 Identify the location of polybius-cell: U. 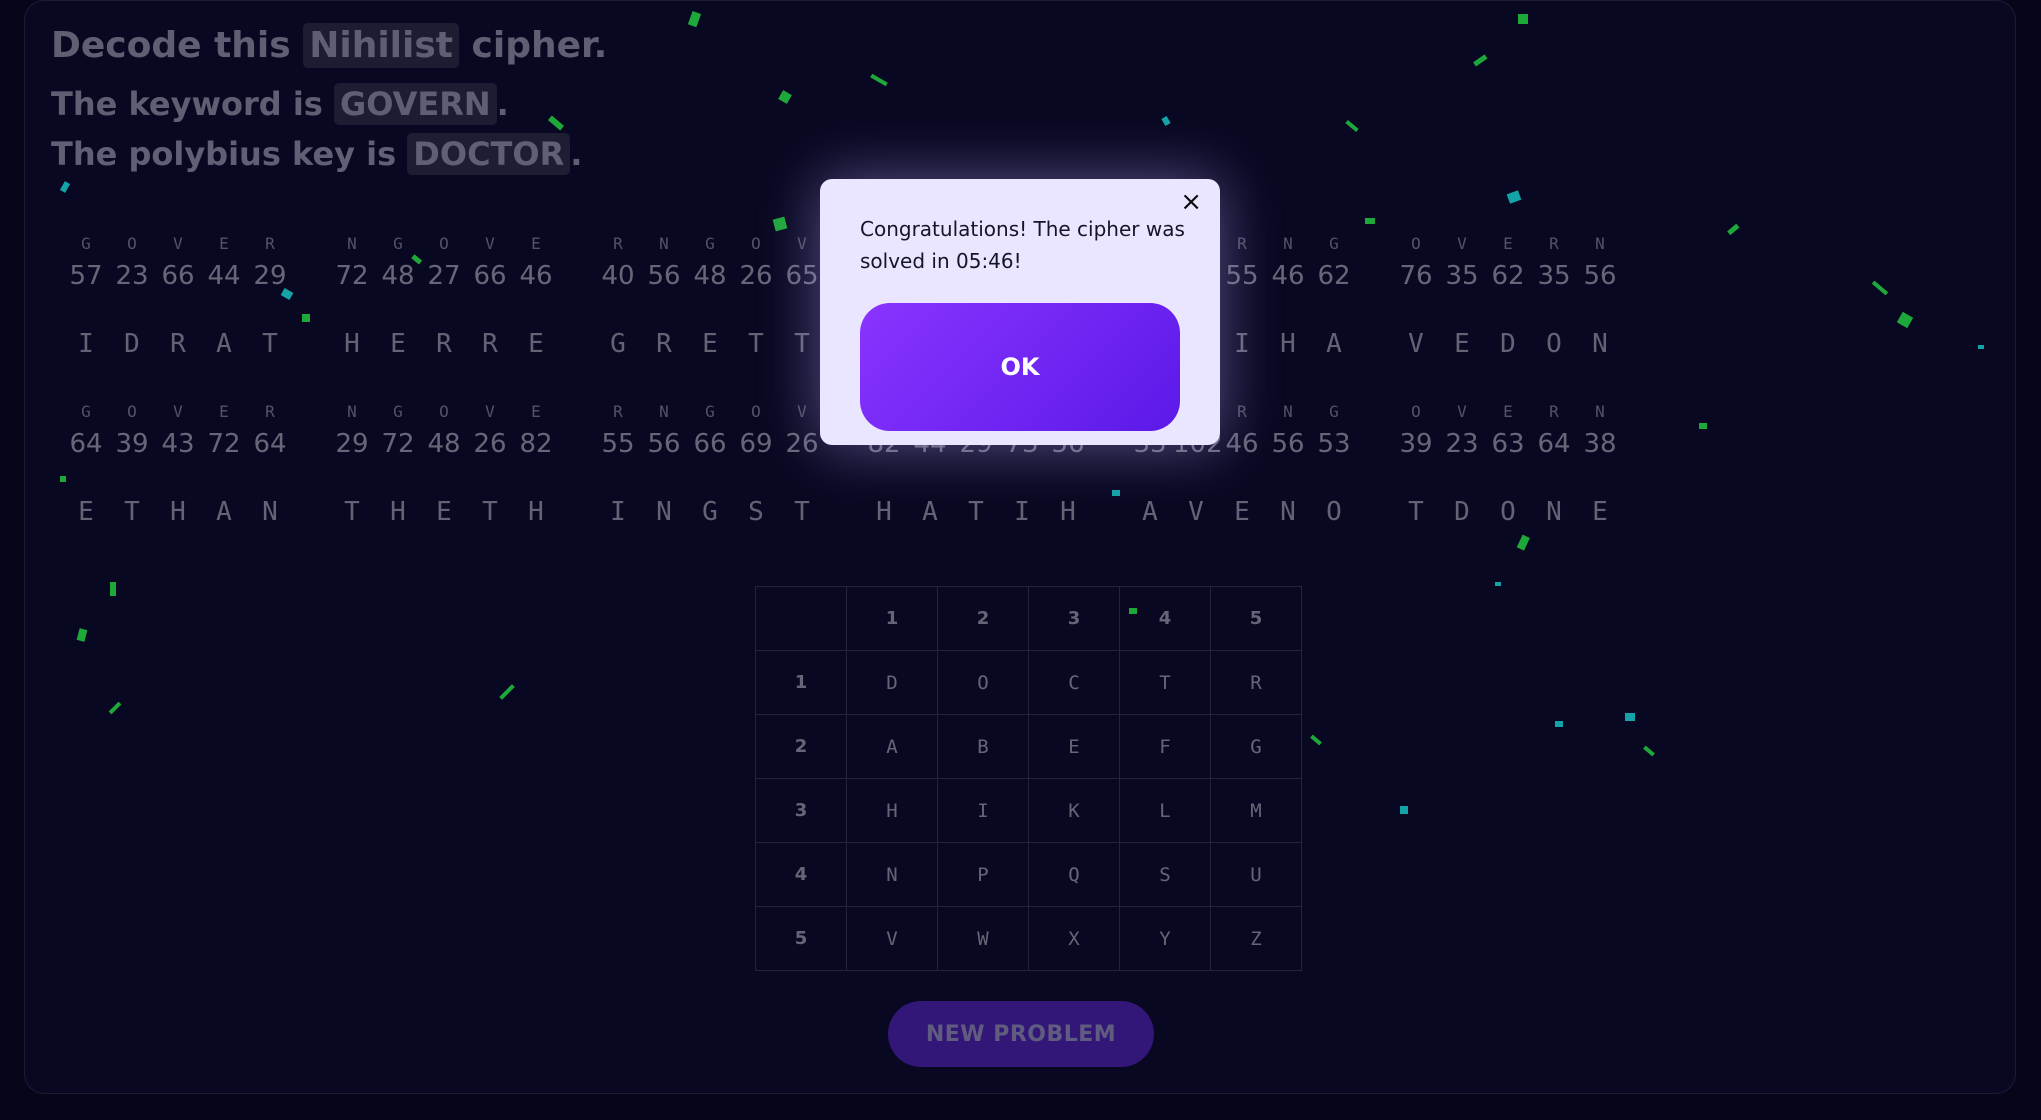
(1256, 874).